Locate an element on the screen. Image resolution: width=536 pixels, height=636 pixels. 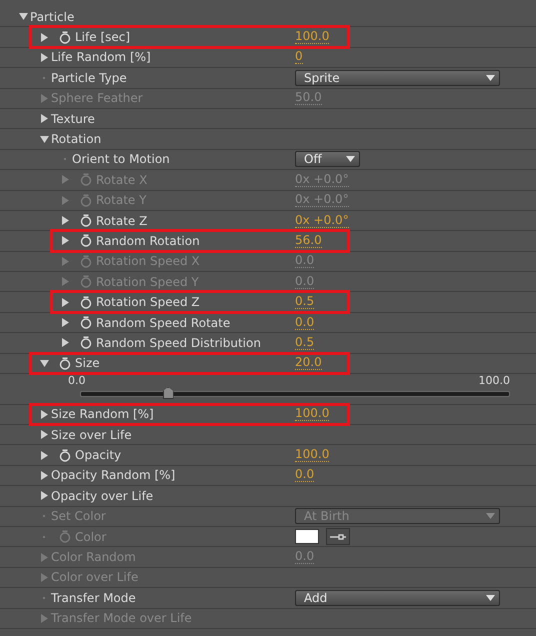
property-label: Orient to Motion is located at coordinates (121, 159).